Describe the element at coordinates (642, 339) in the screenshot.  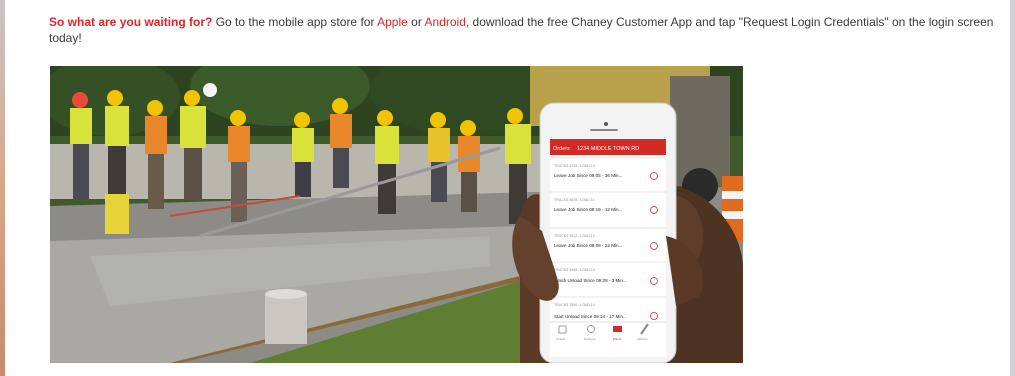
I see `phone-tab-label: Settings` at that location.